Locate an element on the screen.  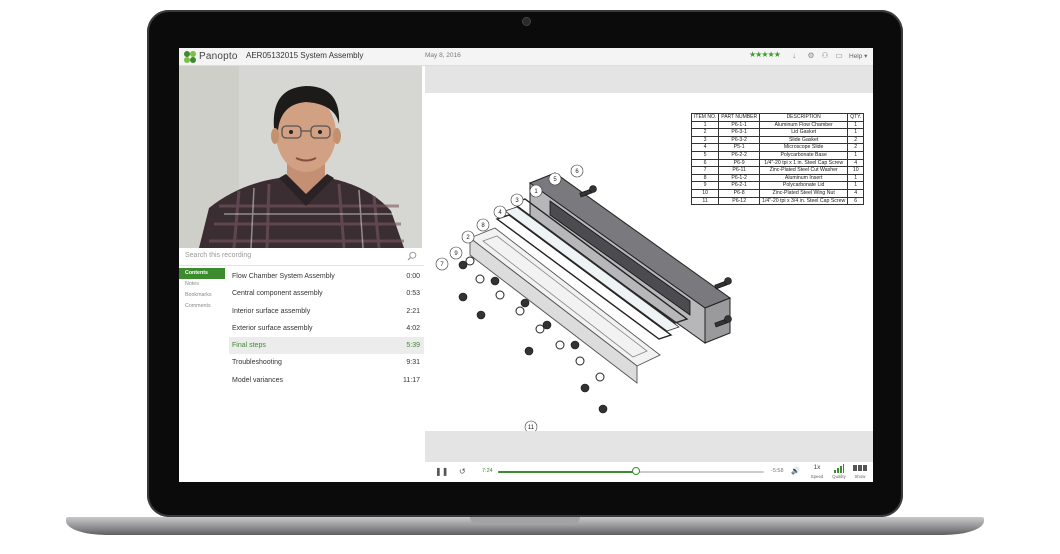
player-controls: ❚❚ ↺ 7:24 -5:58 🔊 1x Speed Quality Show is located at coordinates (649, 472).